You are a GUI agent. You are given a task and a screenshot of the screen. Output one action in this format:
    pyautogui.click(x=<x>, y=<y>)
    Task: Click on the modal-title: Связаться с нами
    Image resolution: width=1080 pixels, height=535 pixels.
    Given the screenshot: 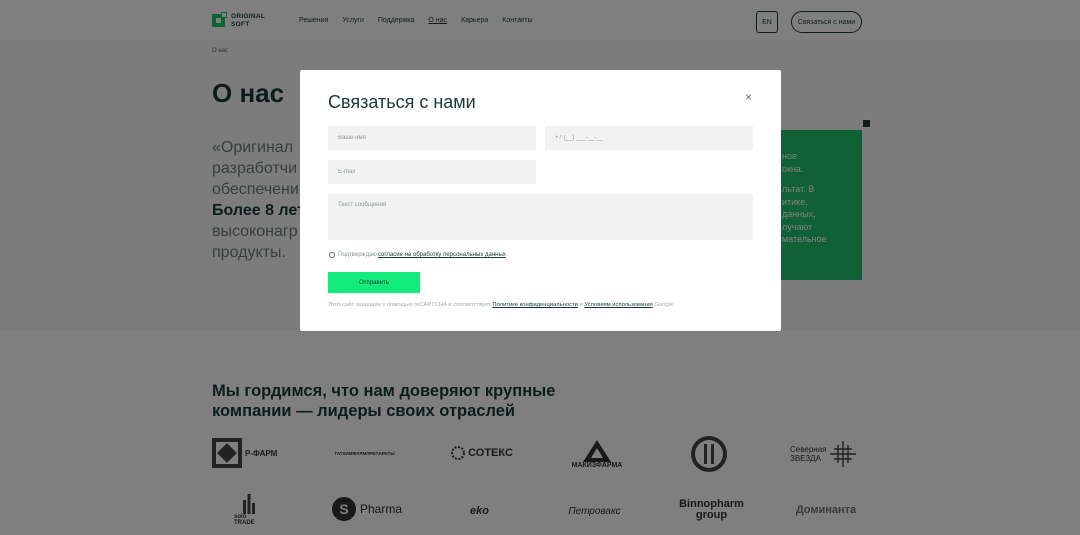 What is the action you would take?
    pyautogui.click(x=402, y=102)
    